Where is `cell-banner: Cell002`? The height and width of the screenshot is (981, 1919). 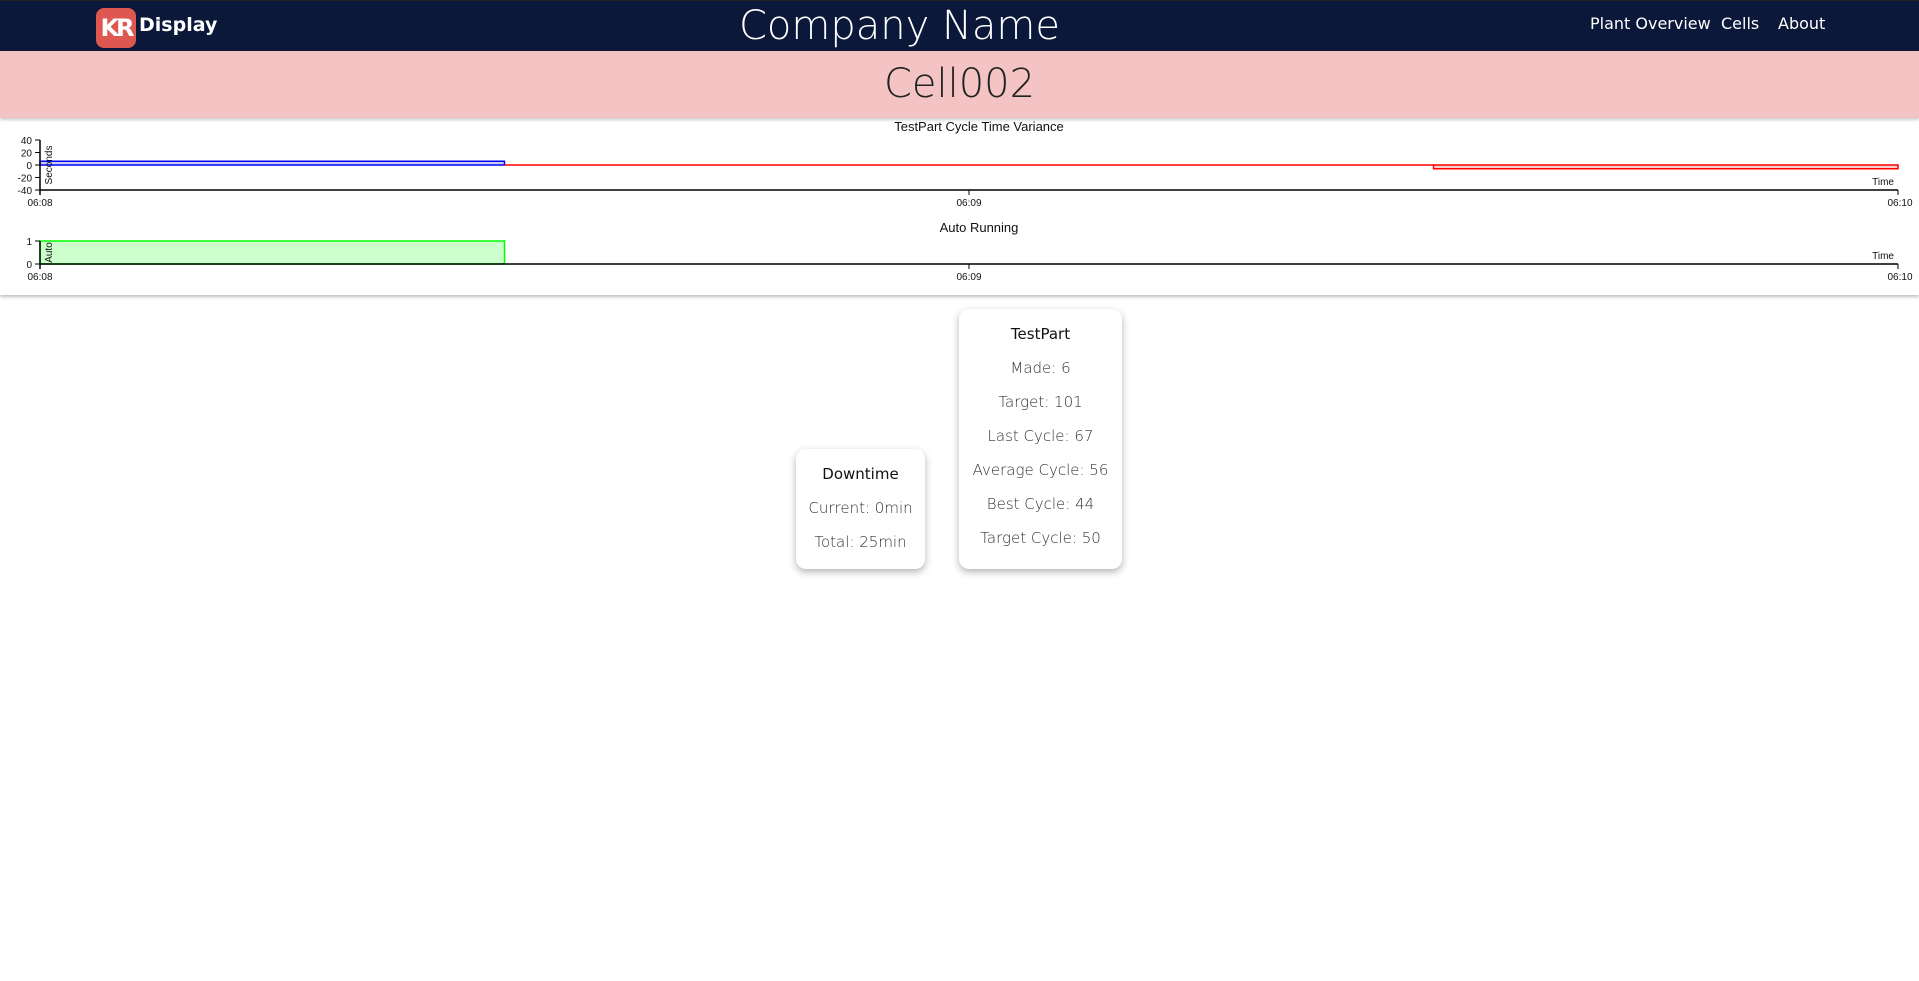
cell-banner: Cell002 is located at coordinates (959, 84).